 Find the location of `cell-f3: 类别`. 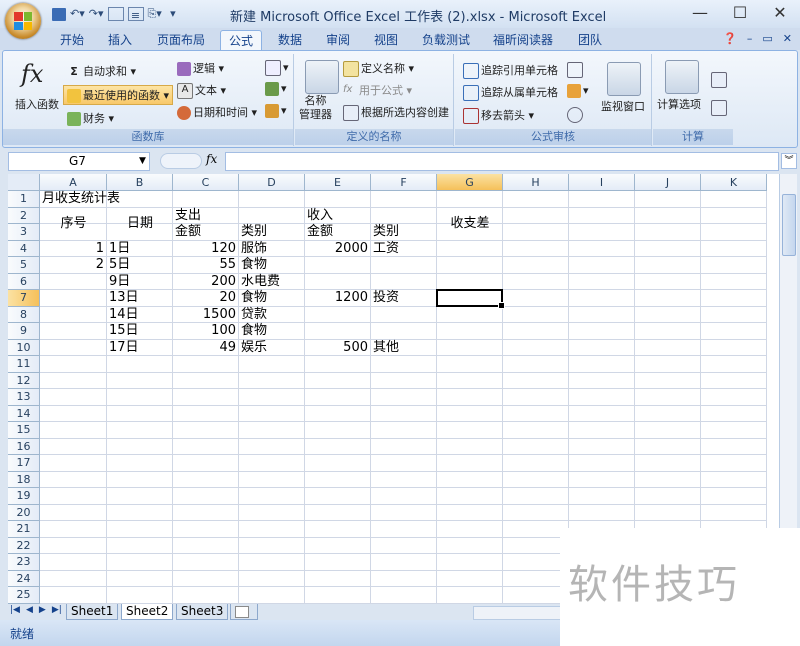

cell-f3: 类别 is located at coordinates (386, 232).